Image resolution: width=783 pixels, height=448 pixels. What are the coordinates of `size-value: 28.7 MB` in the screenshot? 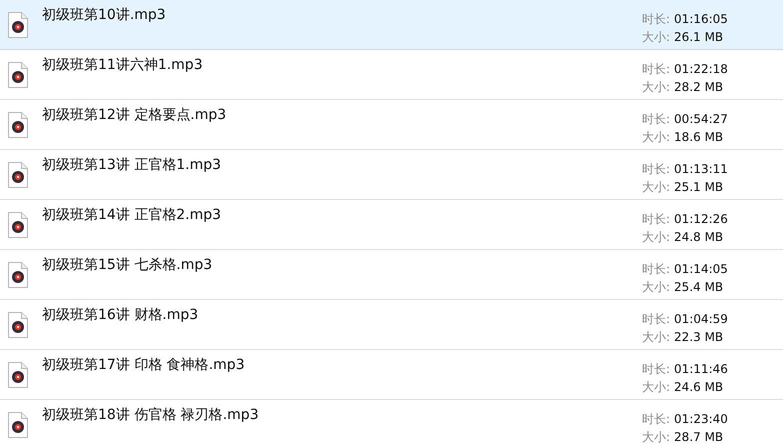 It's located at (699, 437).